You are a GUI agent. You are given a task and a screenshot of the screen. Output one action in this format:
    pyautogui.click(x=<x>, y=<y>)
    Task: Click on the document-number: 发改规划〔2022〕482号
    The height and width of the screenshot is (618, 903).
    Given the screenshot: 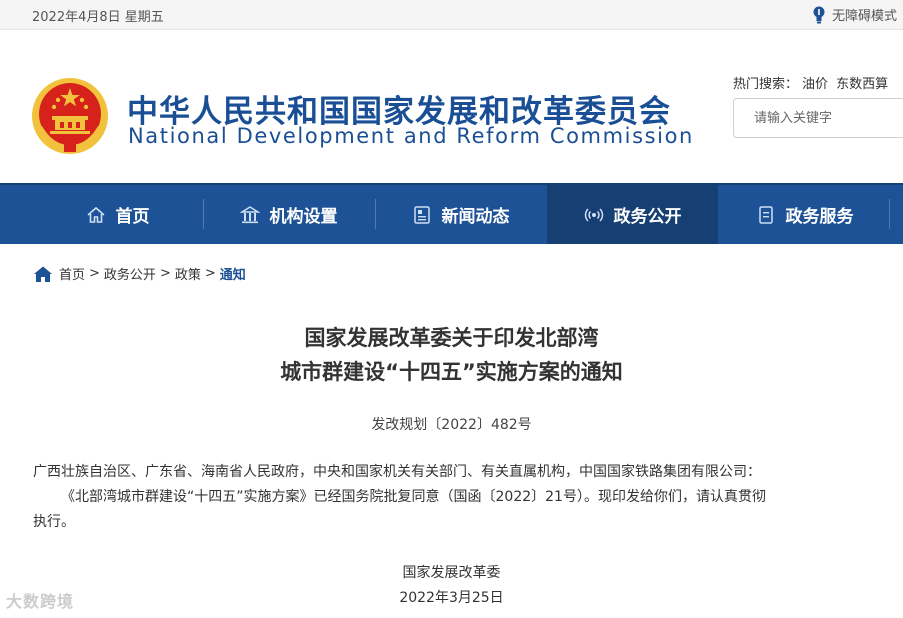 What is the action you would take?
    pyautogui.click(x=451, y=425)
    